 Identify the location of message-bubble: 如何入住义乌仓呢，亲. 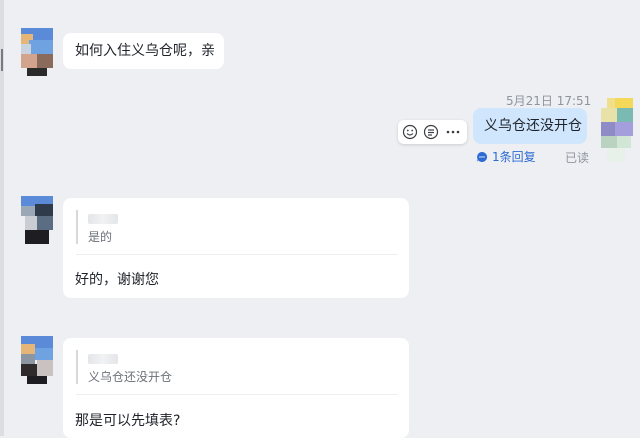
(143, 51).